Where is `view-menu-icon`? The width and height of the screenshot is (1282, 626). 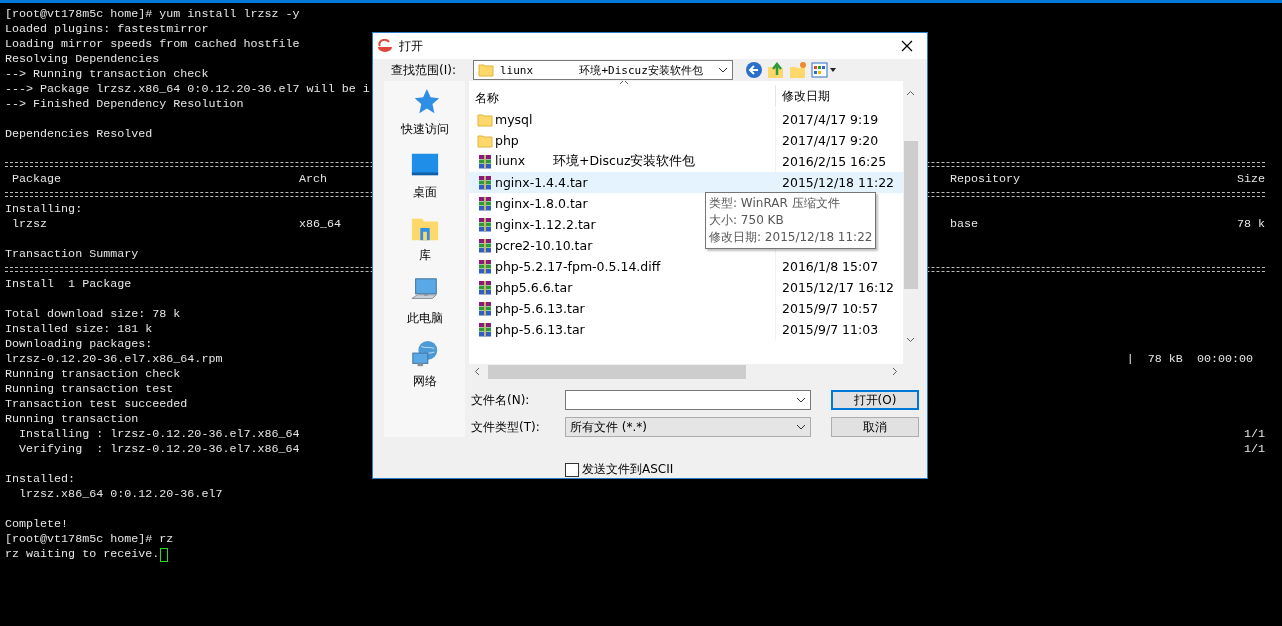 view-menu-icon is located at coordinates (824, 70).